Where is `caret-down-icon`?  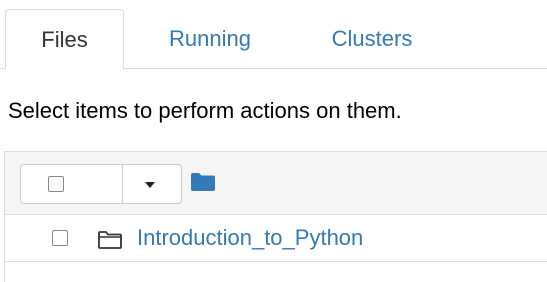
caret-down-icon is located at coordinates (150, 185).